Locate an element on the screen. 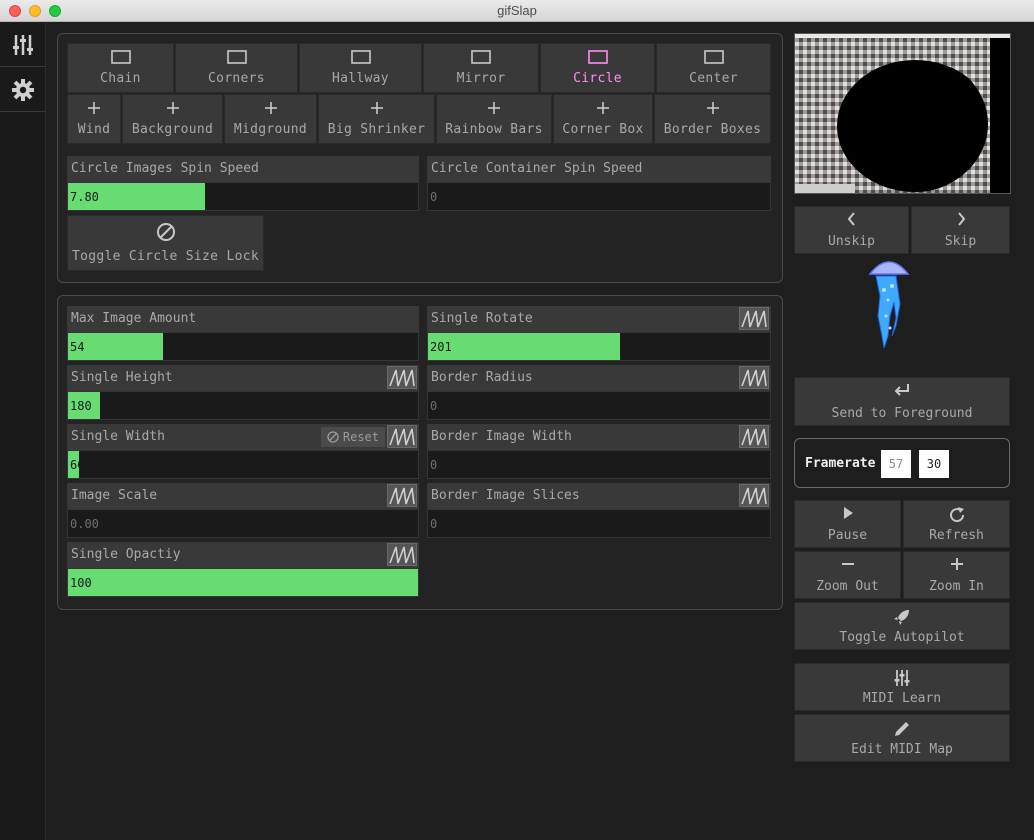 Image resolution: width=1034 pixels, height=840 pixels. single-rotate-slider: Single Rotate 201 is located at coordinates (599, 333).